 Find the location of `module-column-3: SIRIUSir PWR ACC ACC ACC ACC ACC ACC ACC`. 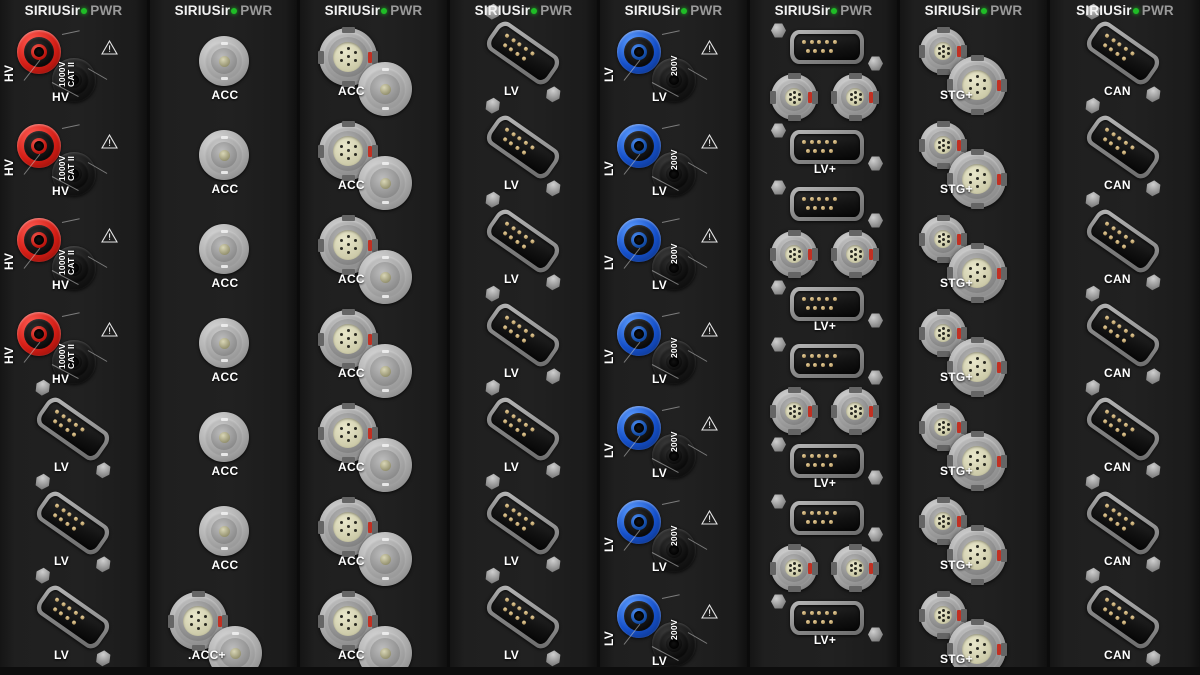

module-column-3: SIRIUSir PWR ACC ACC ACC ACC ACC ACC ACC is located at coordinates (375, 337).